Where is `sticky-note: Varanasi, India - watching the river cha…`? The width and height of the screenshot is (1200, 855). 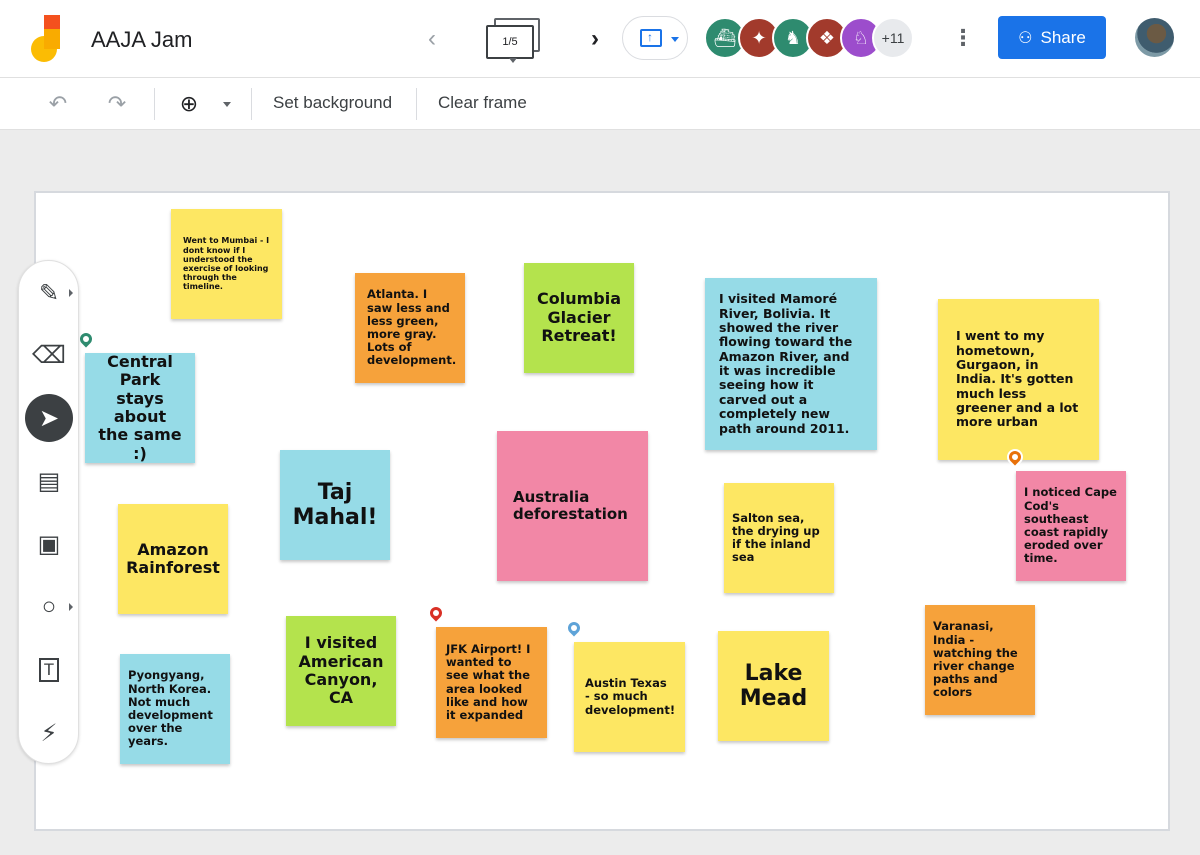 sticky-note: Varanasi, India - watching the river cha… is located at coordinates (980, 660).